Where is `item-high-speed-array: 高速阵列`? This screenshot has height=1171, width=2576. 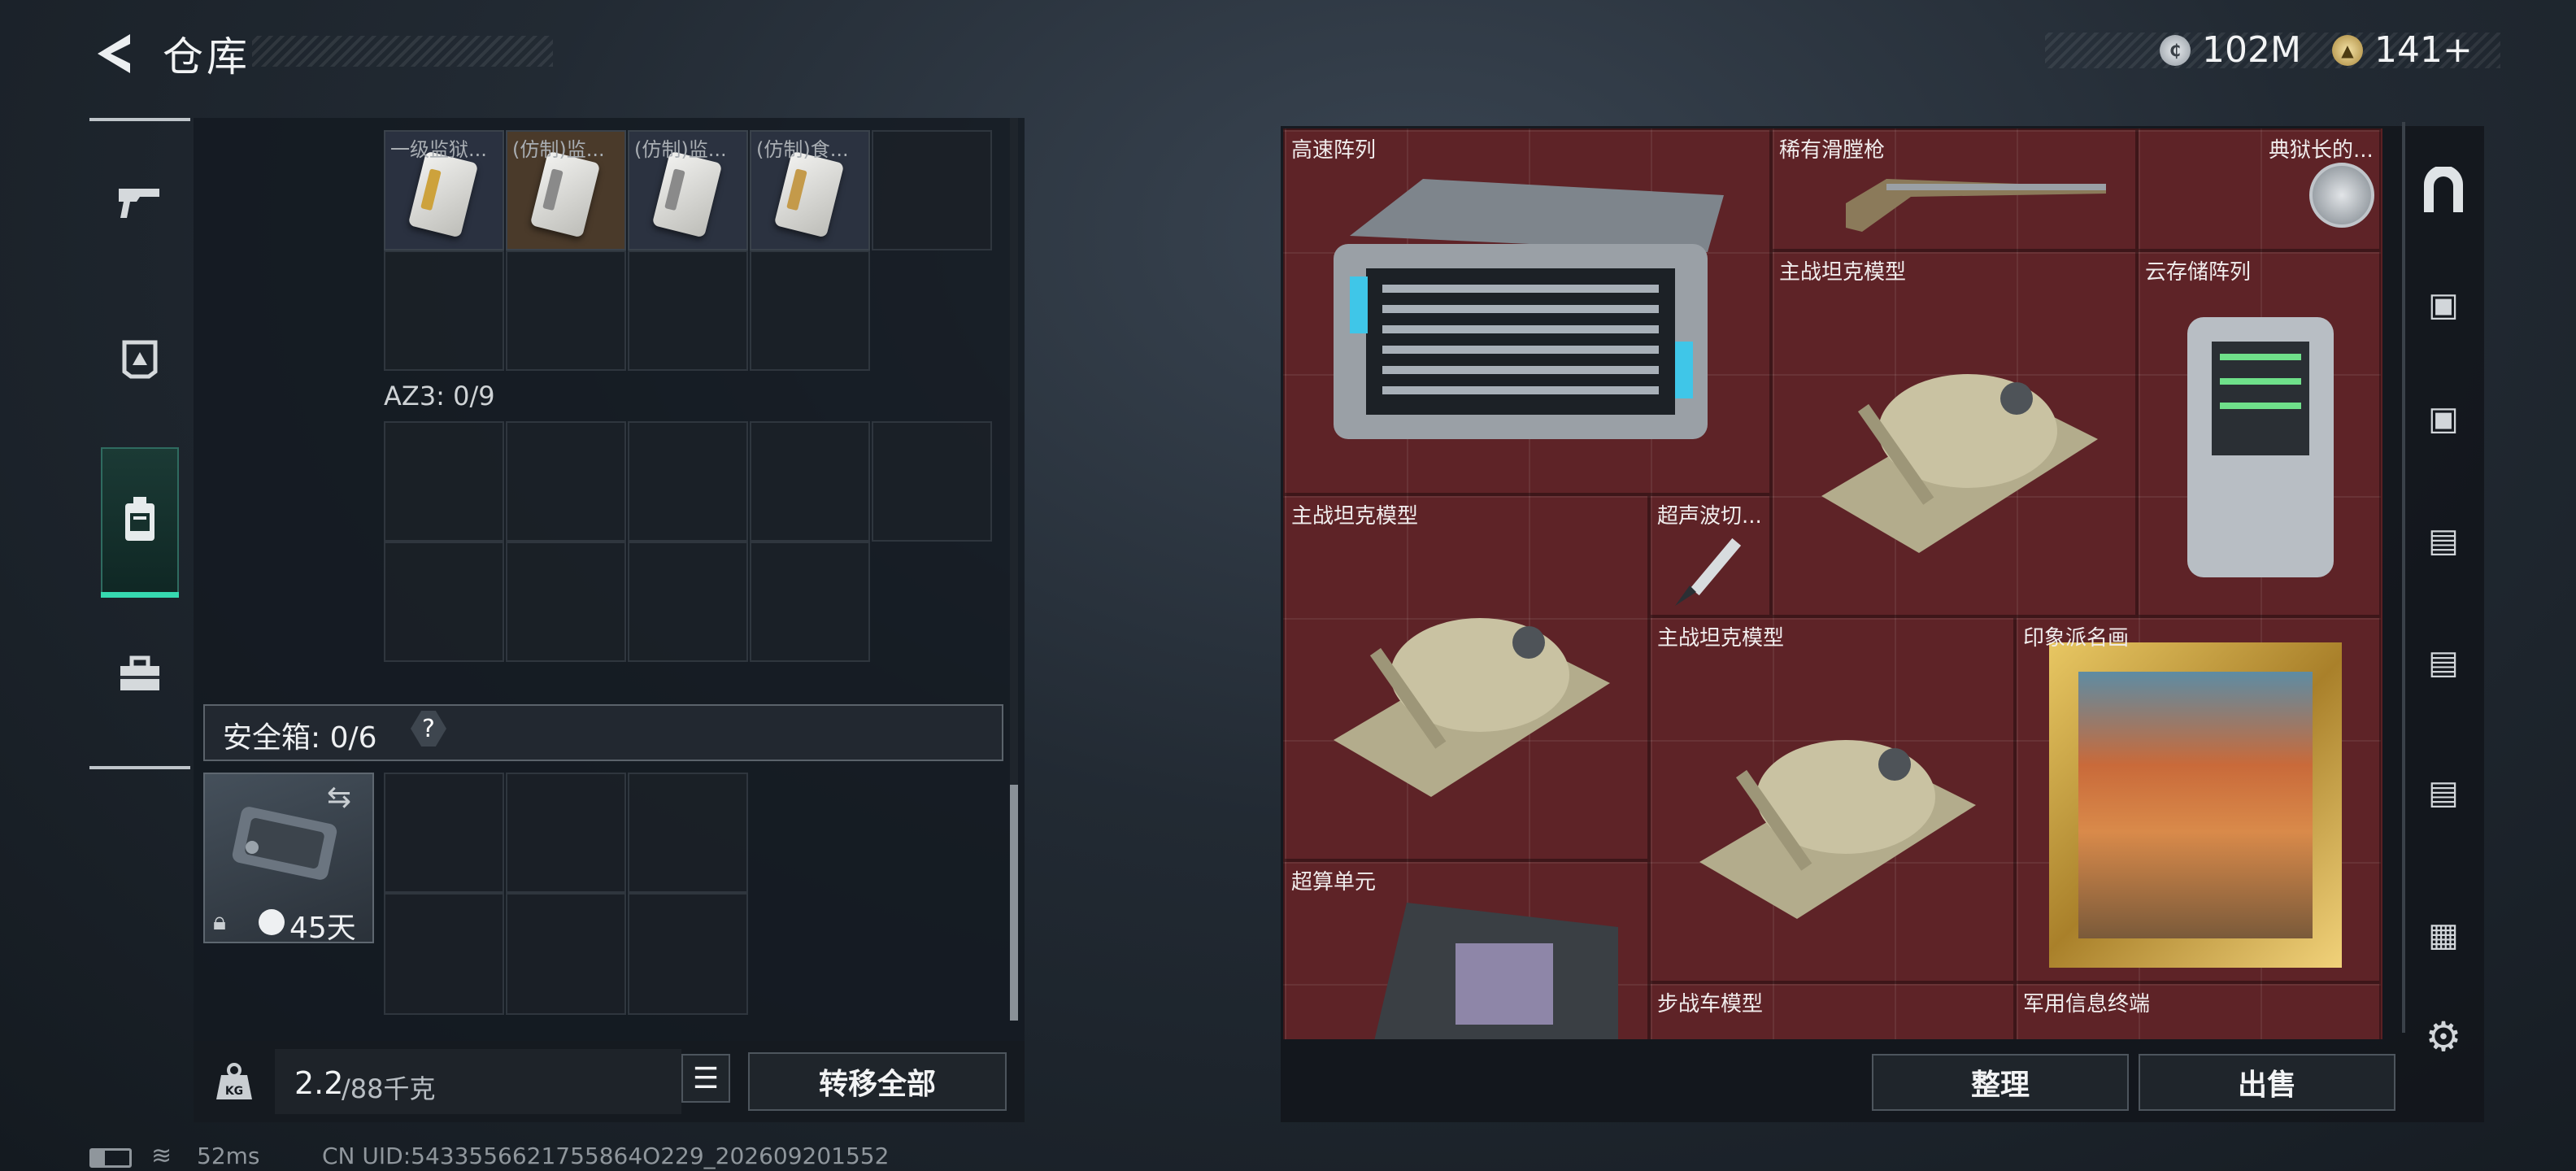 item-high-speed-array: 高速阵列 is located at coordinates (1527, 311).